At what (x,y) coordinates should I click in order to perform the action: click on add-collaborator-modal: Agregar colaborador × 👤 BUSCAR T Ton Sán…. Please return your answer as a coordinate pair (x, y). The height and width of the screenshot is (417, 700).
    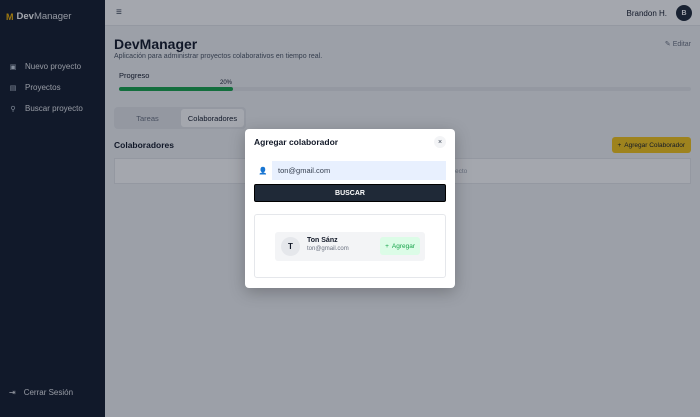
    Looking at the image, I should click on (350, 208).